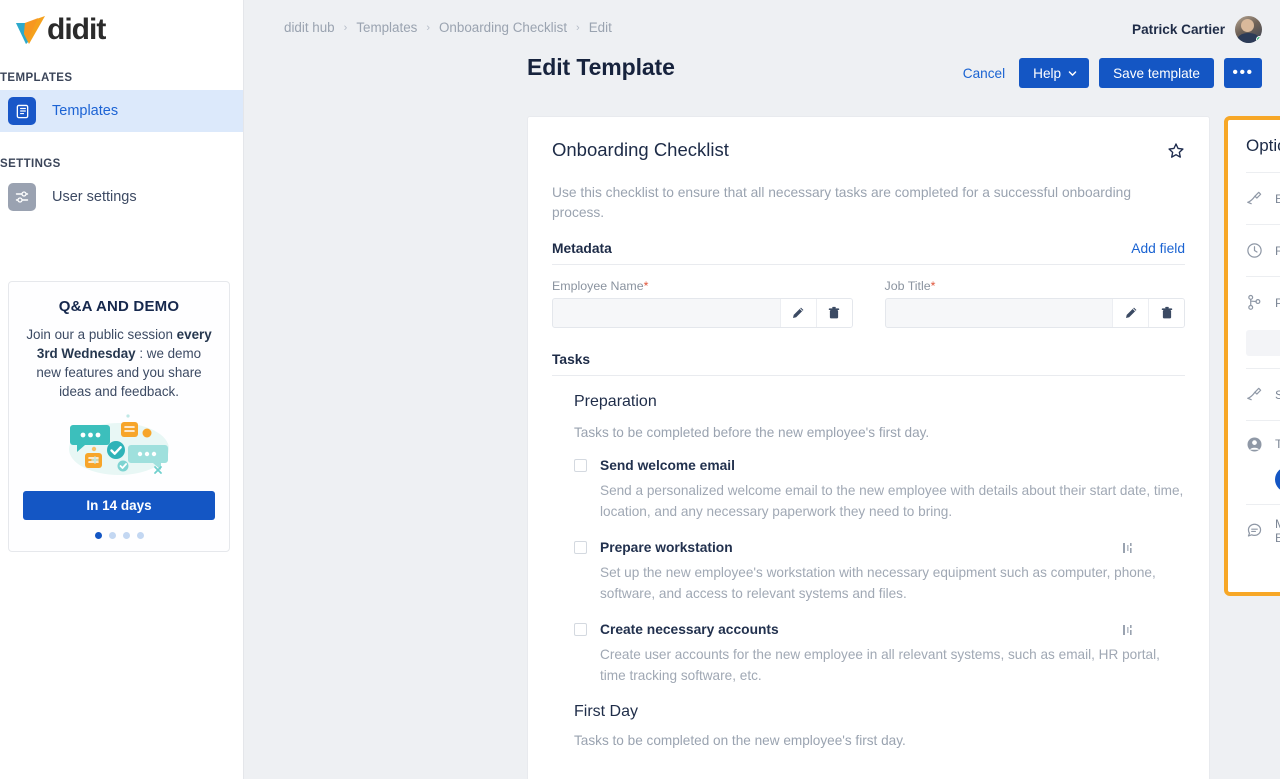 The height and width of the screenshot is (779, 1280). I want to click on field-input-group, so click(702, 313).